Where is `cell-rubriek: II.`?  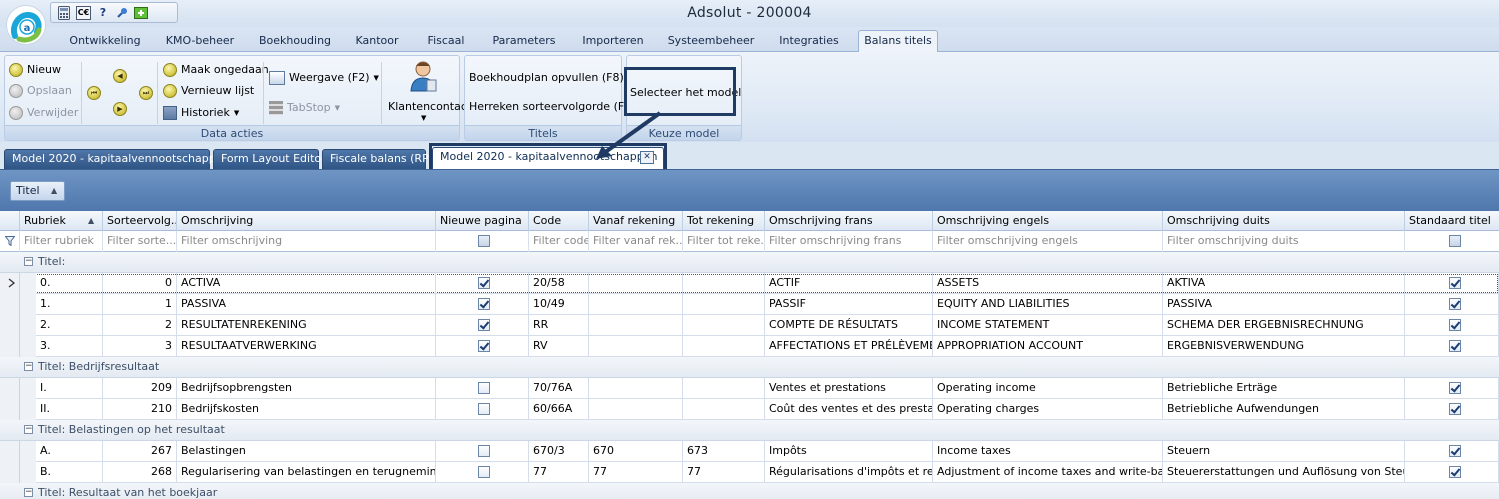
cell-rubriek: II. is located at coordinates (69, 409).